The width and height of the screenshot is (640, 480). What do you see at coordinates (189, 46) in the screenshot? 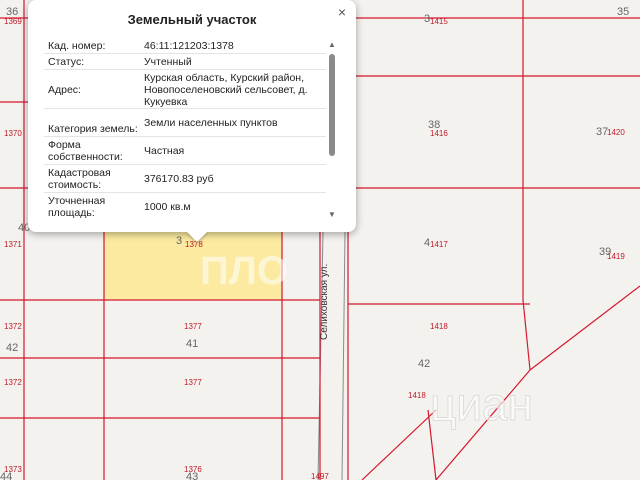
I see `detail-value: 46:11:121203:1378` at bounding box center [189, 46].